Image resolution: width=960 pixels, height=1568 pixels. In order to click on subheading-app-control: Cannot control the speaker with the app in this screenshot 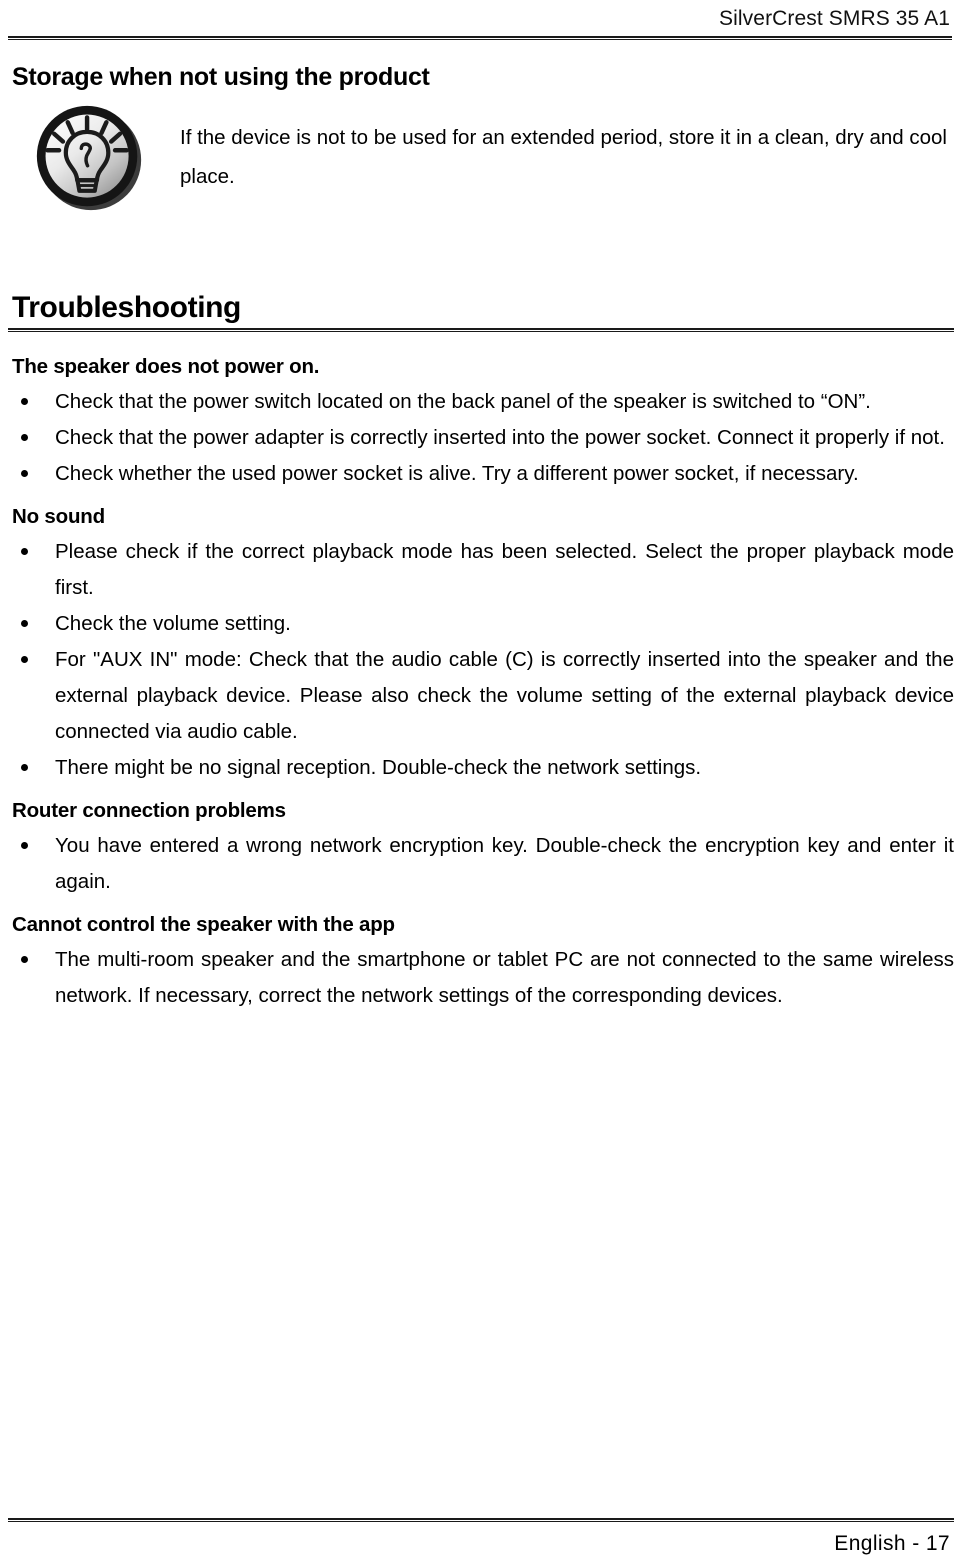, I will do `click(203, 924)`.